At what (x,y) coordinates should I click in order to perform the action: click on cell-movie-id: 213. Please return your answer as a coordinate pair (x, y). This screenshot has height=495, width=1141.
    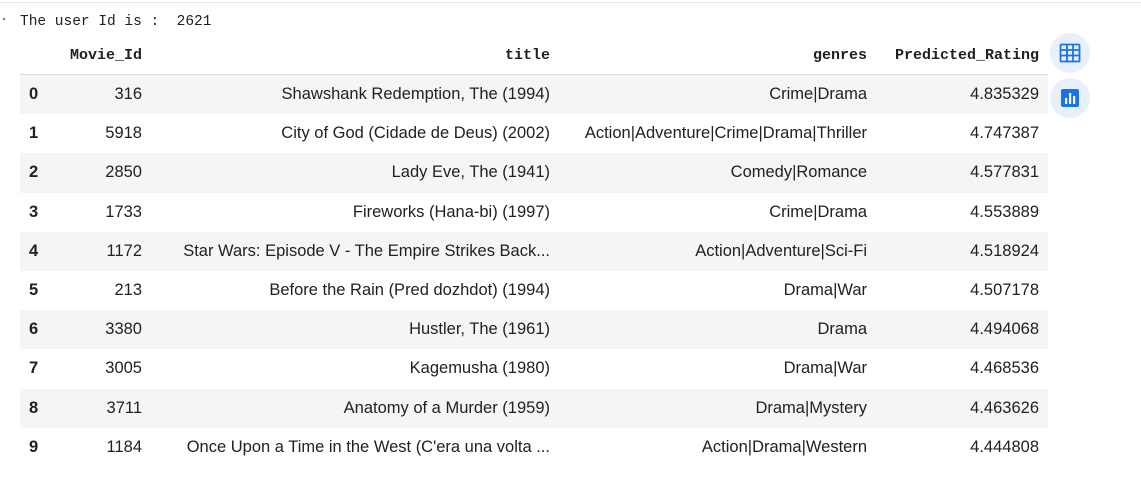
    Looking at the image, I should click on (103, 290).